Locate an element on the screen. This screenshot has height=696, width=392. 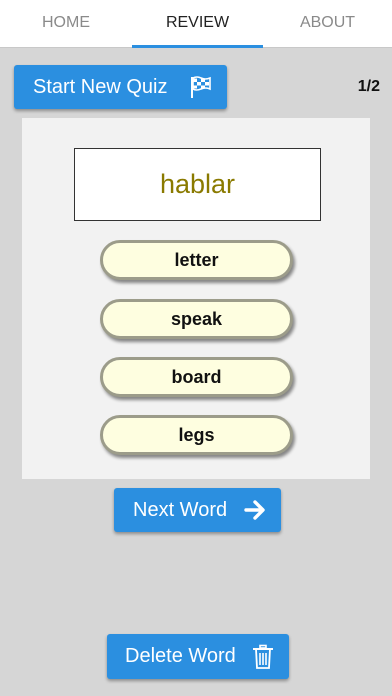
question-counter: 1/2 is located at coordinates (368, 86).